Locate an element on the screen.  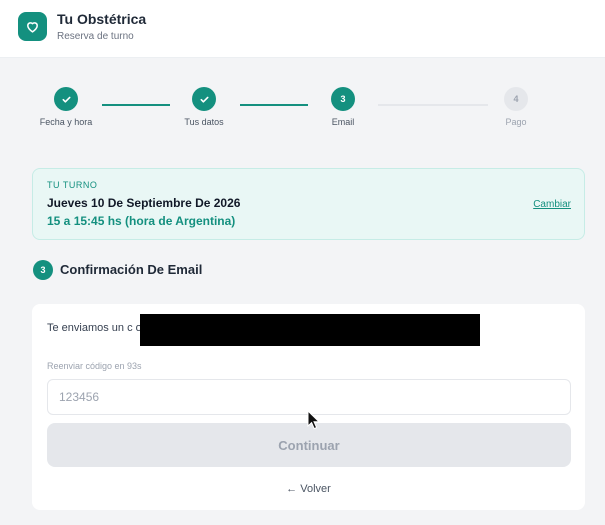
step-1-circle is located at coordinates (66, 99).